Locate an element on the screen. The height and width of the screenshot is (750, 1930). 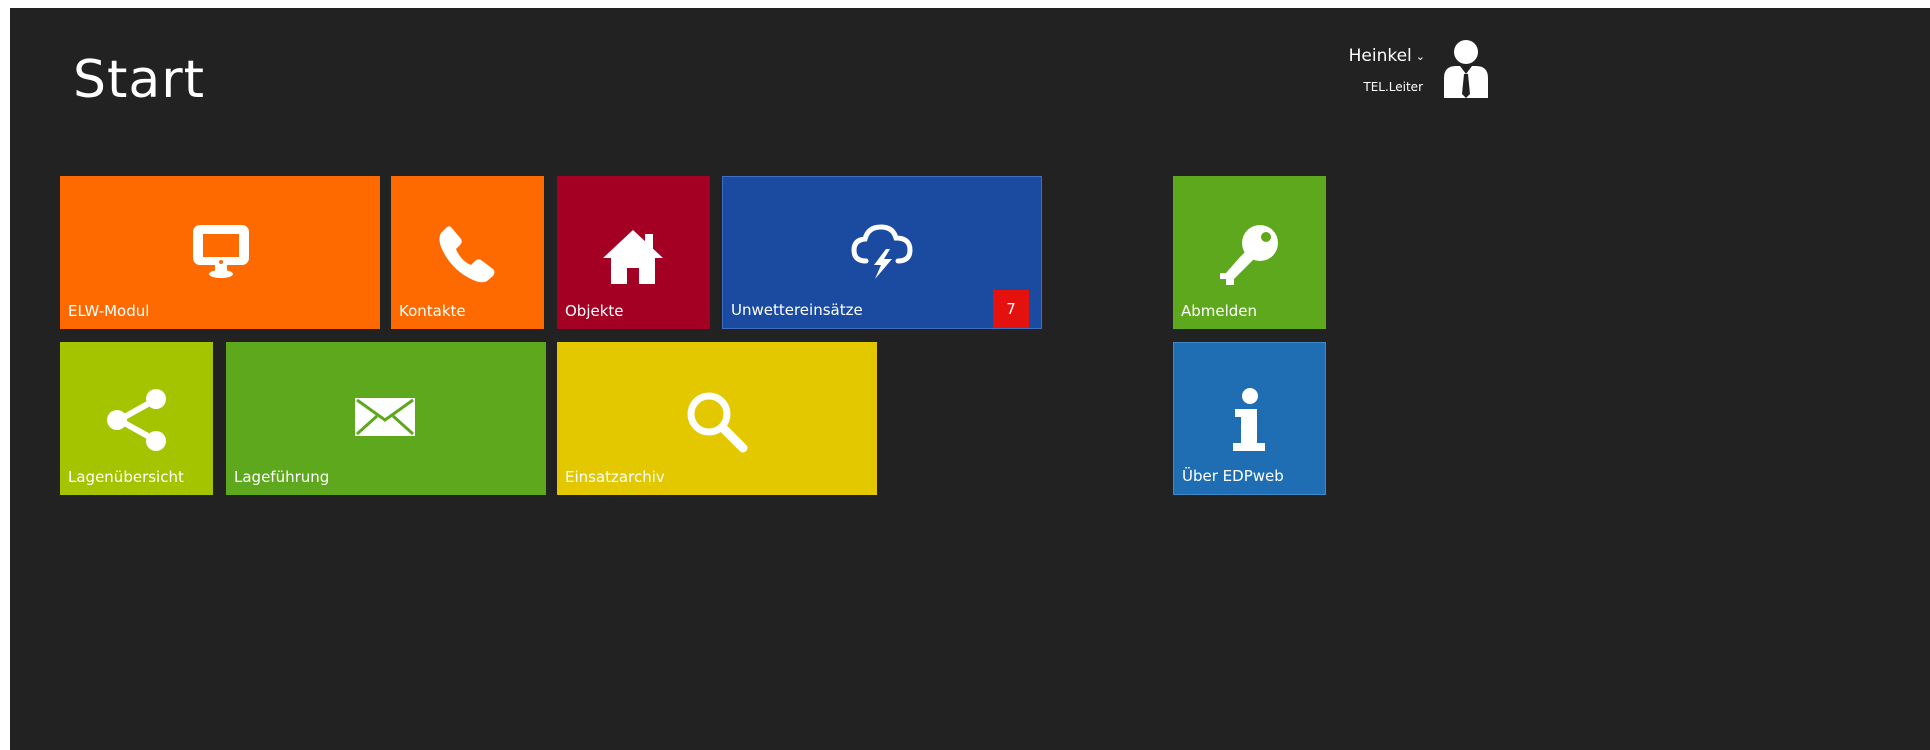
user-name-row: Heinkel ⌄ is located at coordinates (1387, 56).